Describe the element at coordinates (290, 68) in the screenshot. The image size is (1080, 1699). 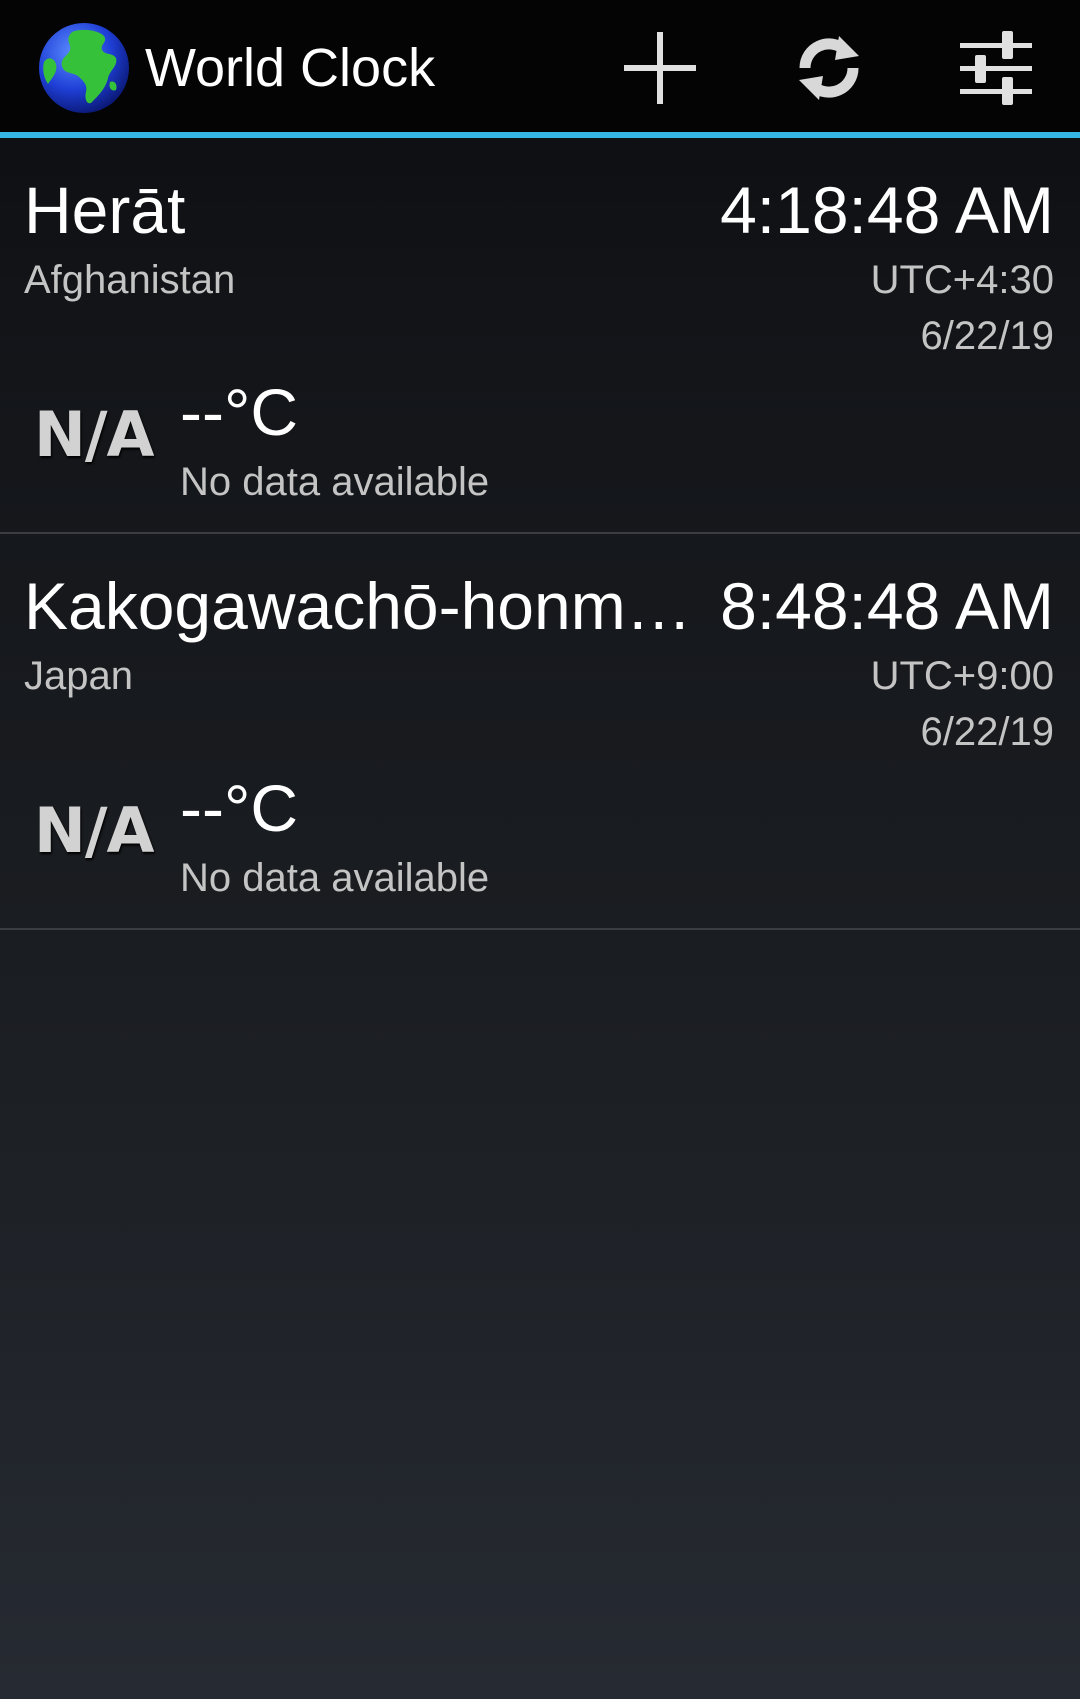
I see `app-title: World Clock` at that location.